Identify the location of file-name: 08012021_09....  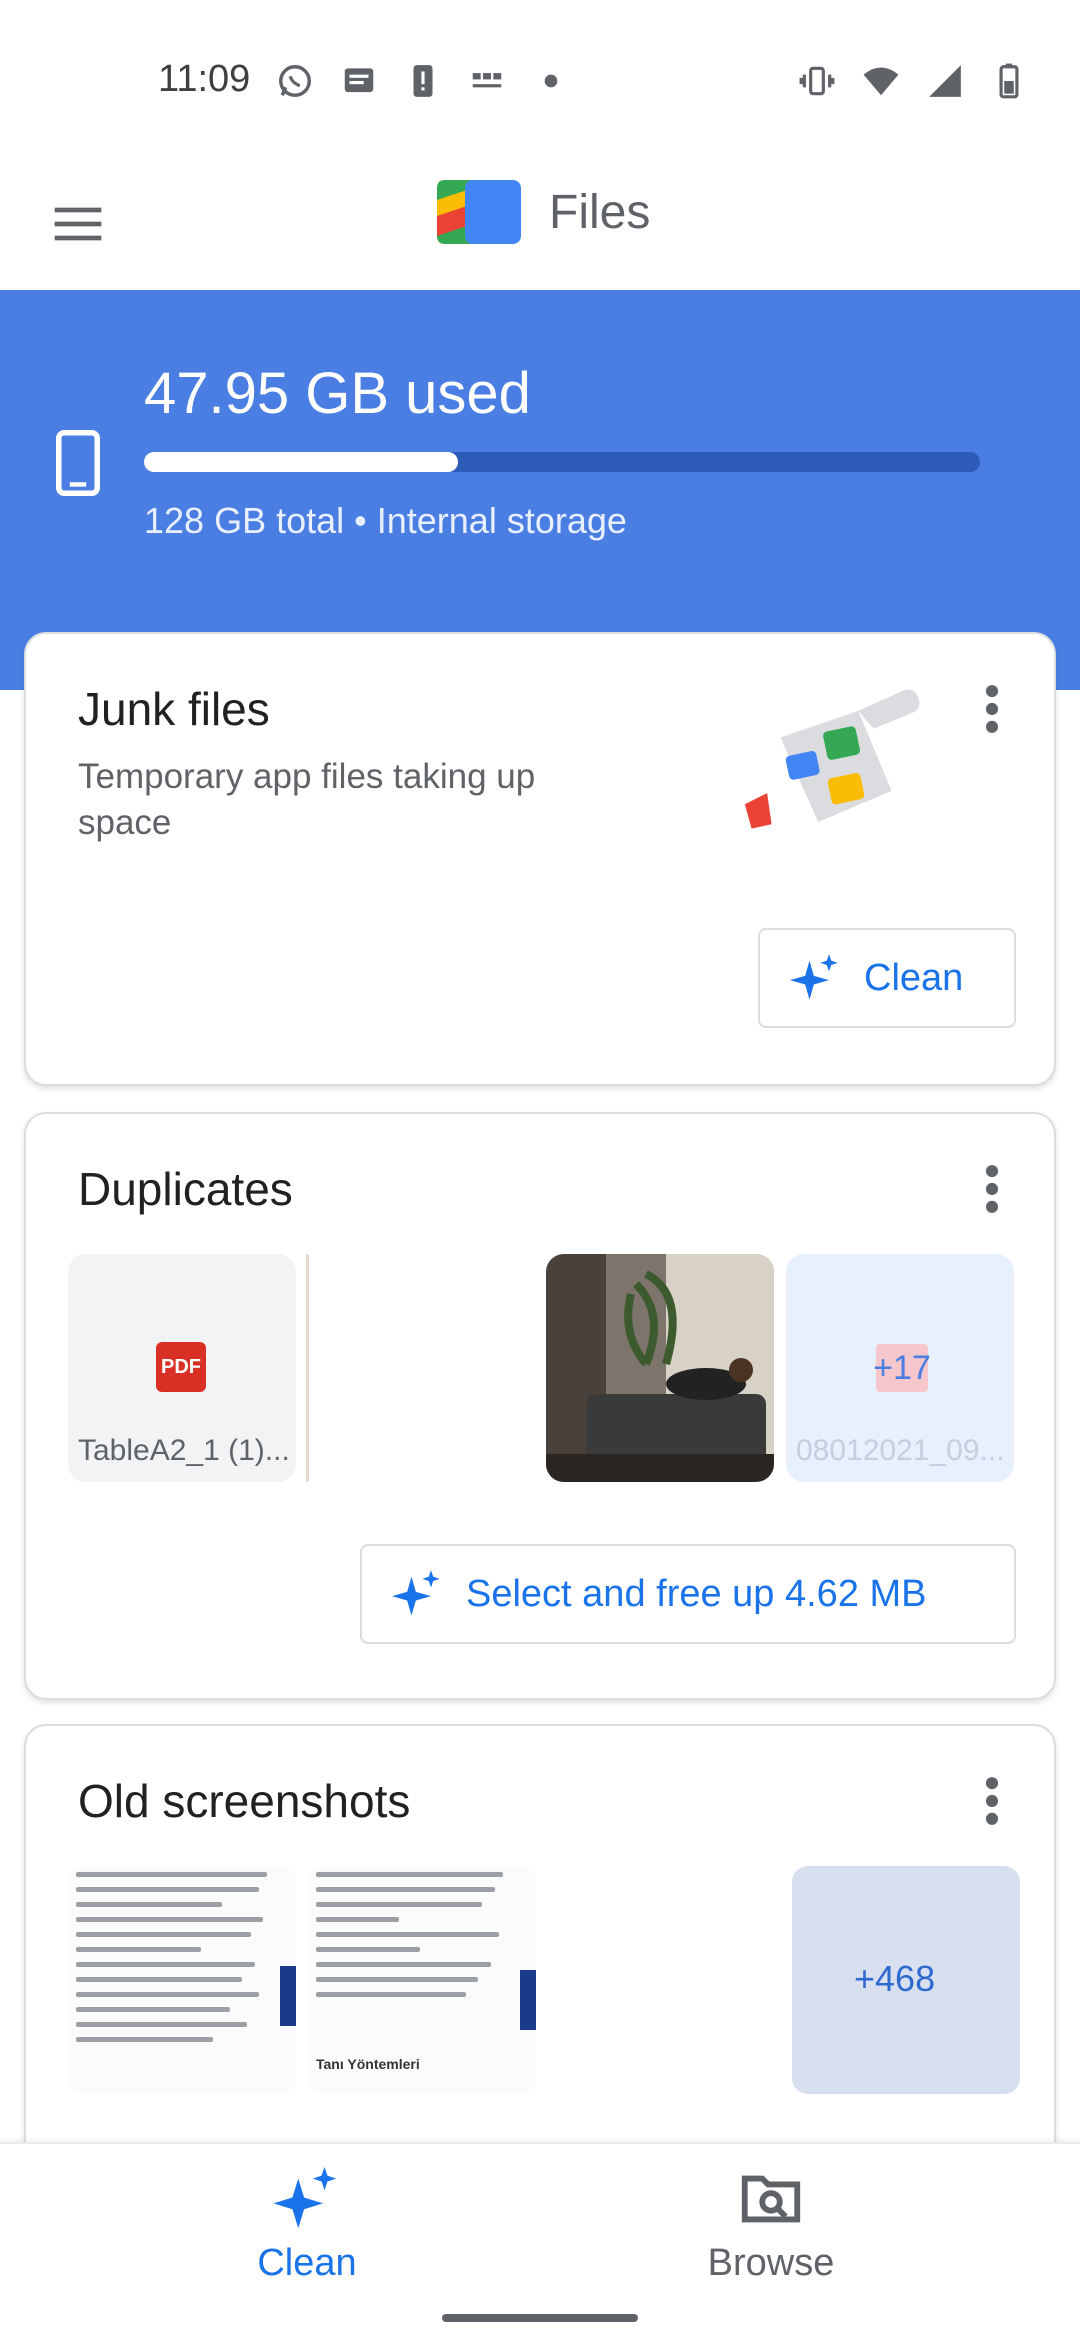
(900, 1450).